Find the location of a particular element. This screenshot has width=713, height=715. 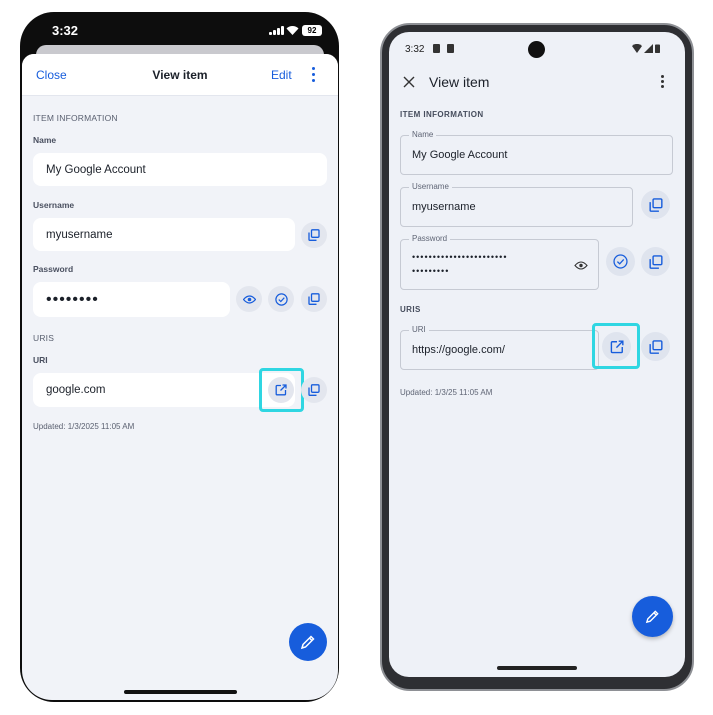

notification-icon is located at coordinates (450, 48).